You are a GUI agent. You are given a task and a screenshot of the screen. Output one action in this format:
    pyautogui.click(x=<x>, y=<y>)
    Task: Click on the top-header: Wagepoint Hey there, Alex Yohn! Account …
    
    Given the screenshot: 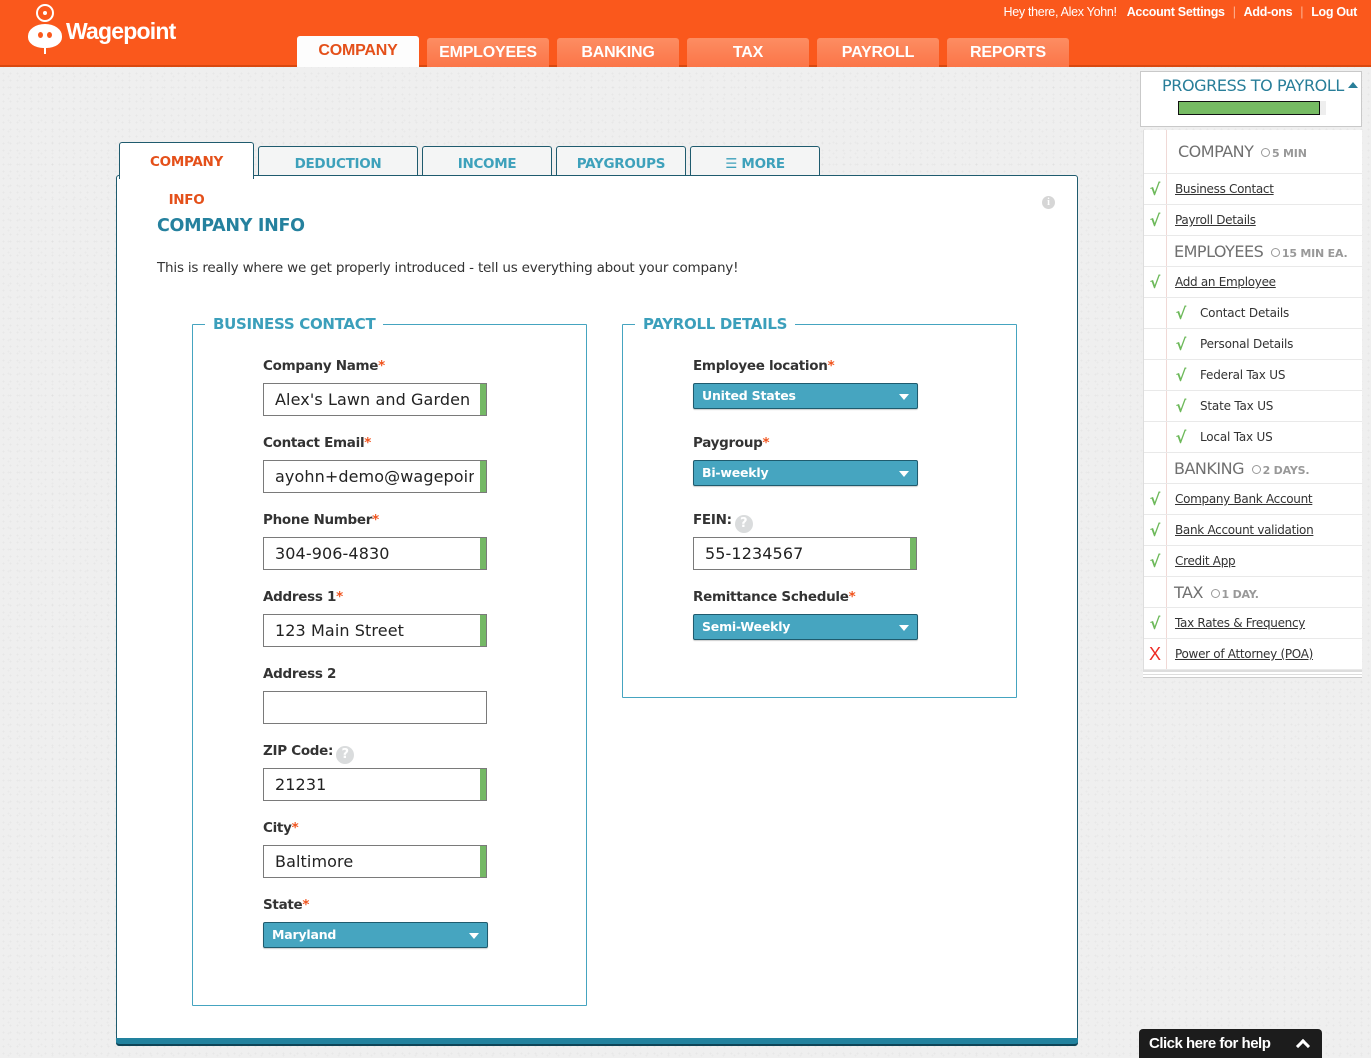 What is the action you would take?
    pyautogui.click(x=685, y=33)
    